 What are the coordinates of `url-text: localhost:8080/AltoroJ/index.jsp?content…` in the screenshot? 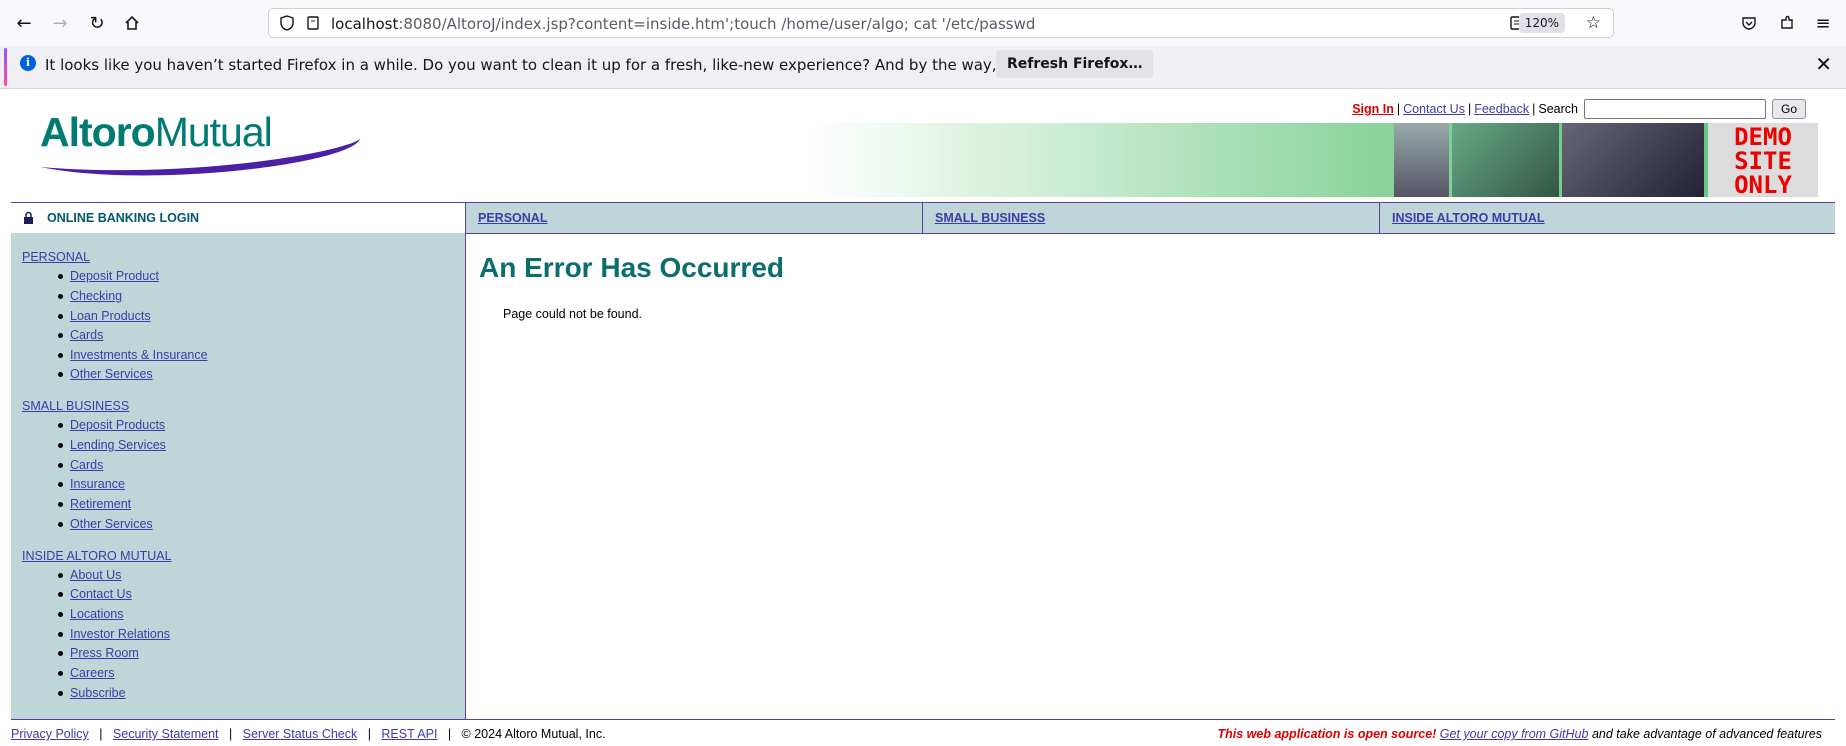 It's located at (683, 24).